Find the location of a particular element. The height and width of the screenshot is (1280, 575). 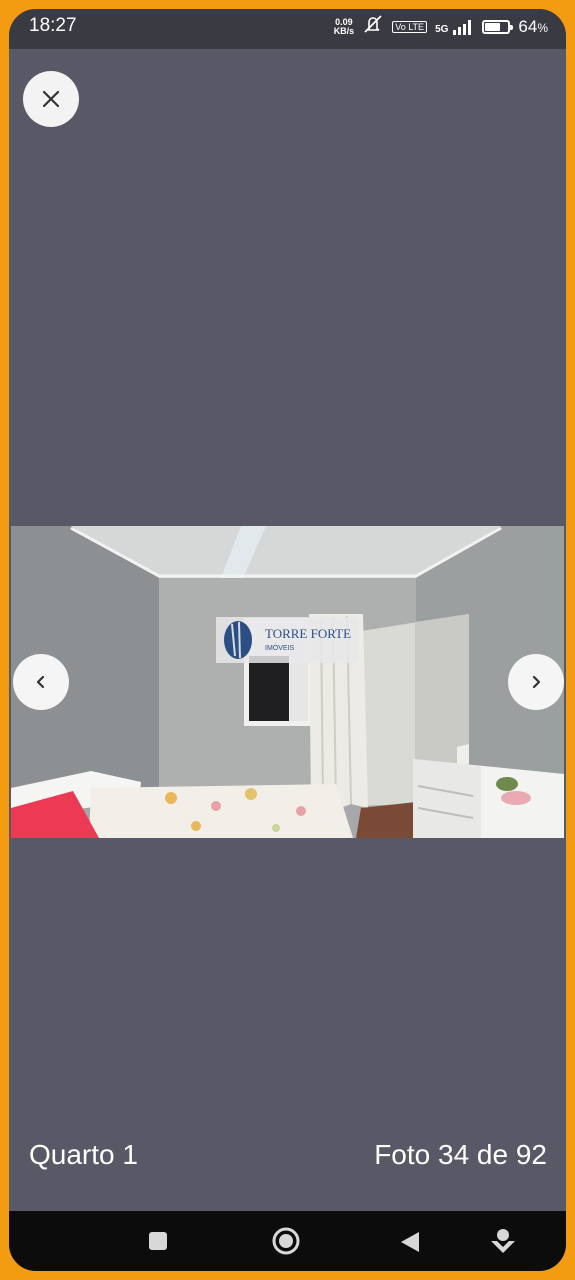

recents-button is located at coordinates (158, 1243).